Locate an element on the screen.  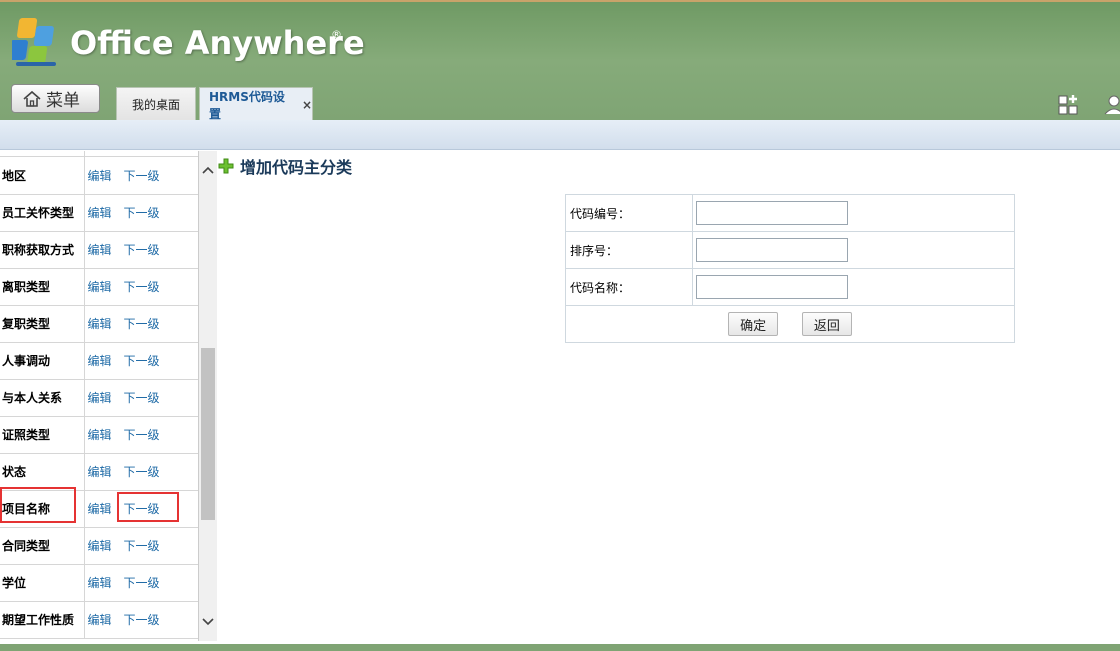
category-name: 期望工作性质 is located at coordinates (42, 620).